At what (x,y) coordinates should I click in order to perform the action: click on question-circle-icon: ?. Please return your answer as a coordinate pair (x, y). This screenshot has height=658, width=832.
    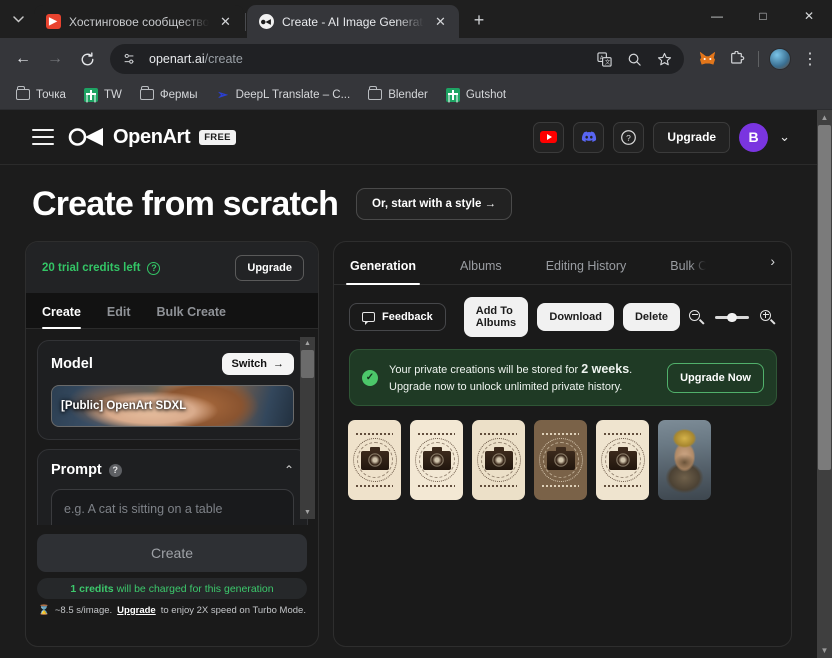
    Looking at the image, I should click on (115, 470).